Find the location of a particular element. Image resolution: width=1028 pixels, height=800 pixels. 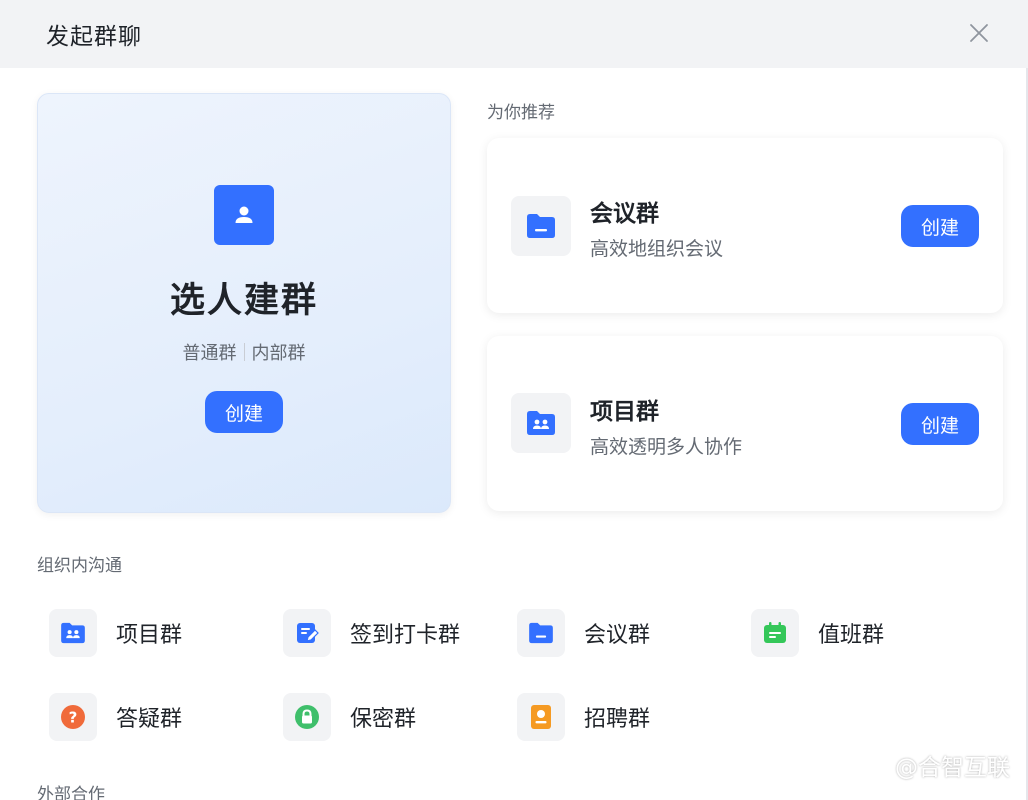

close-button is located at coordinates (979, 33).